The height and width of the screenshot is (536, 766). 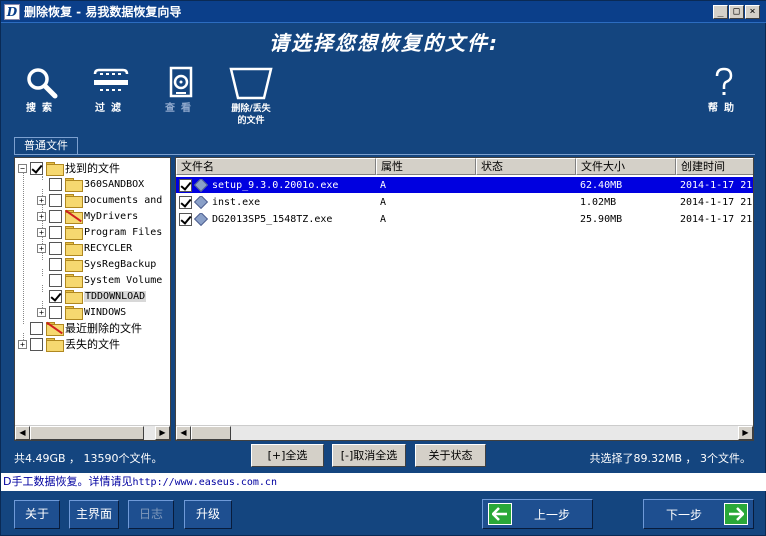 I want to click on file-size-cell: 25.90MB, so click(x=601, y=219).